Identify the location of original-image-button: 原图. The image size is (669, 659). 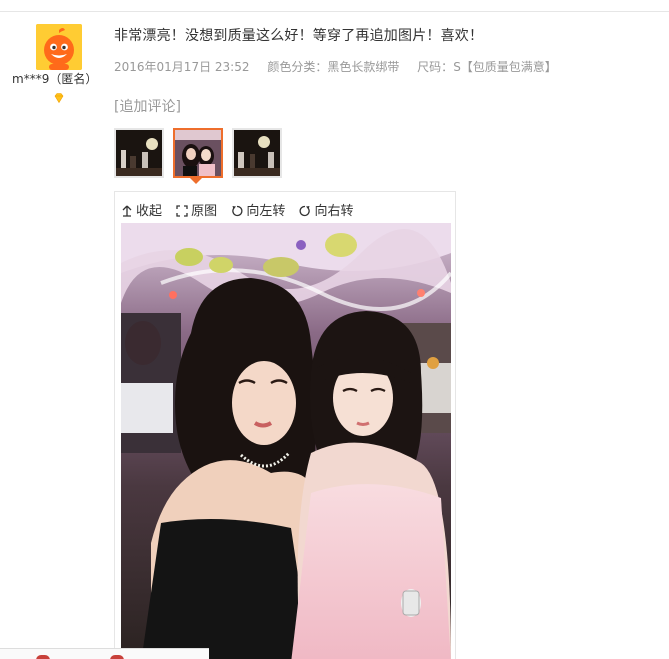
(196, 209).